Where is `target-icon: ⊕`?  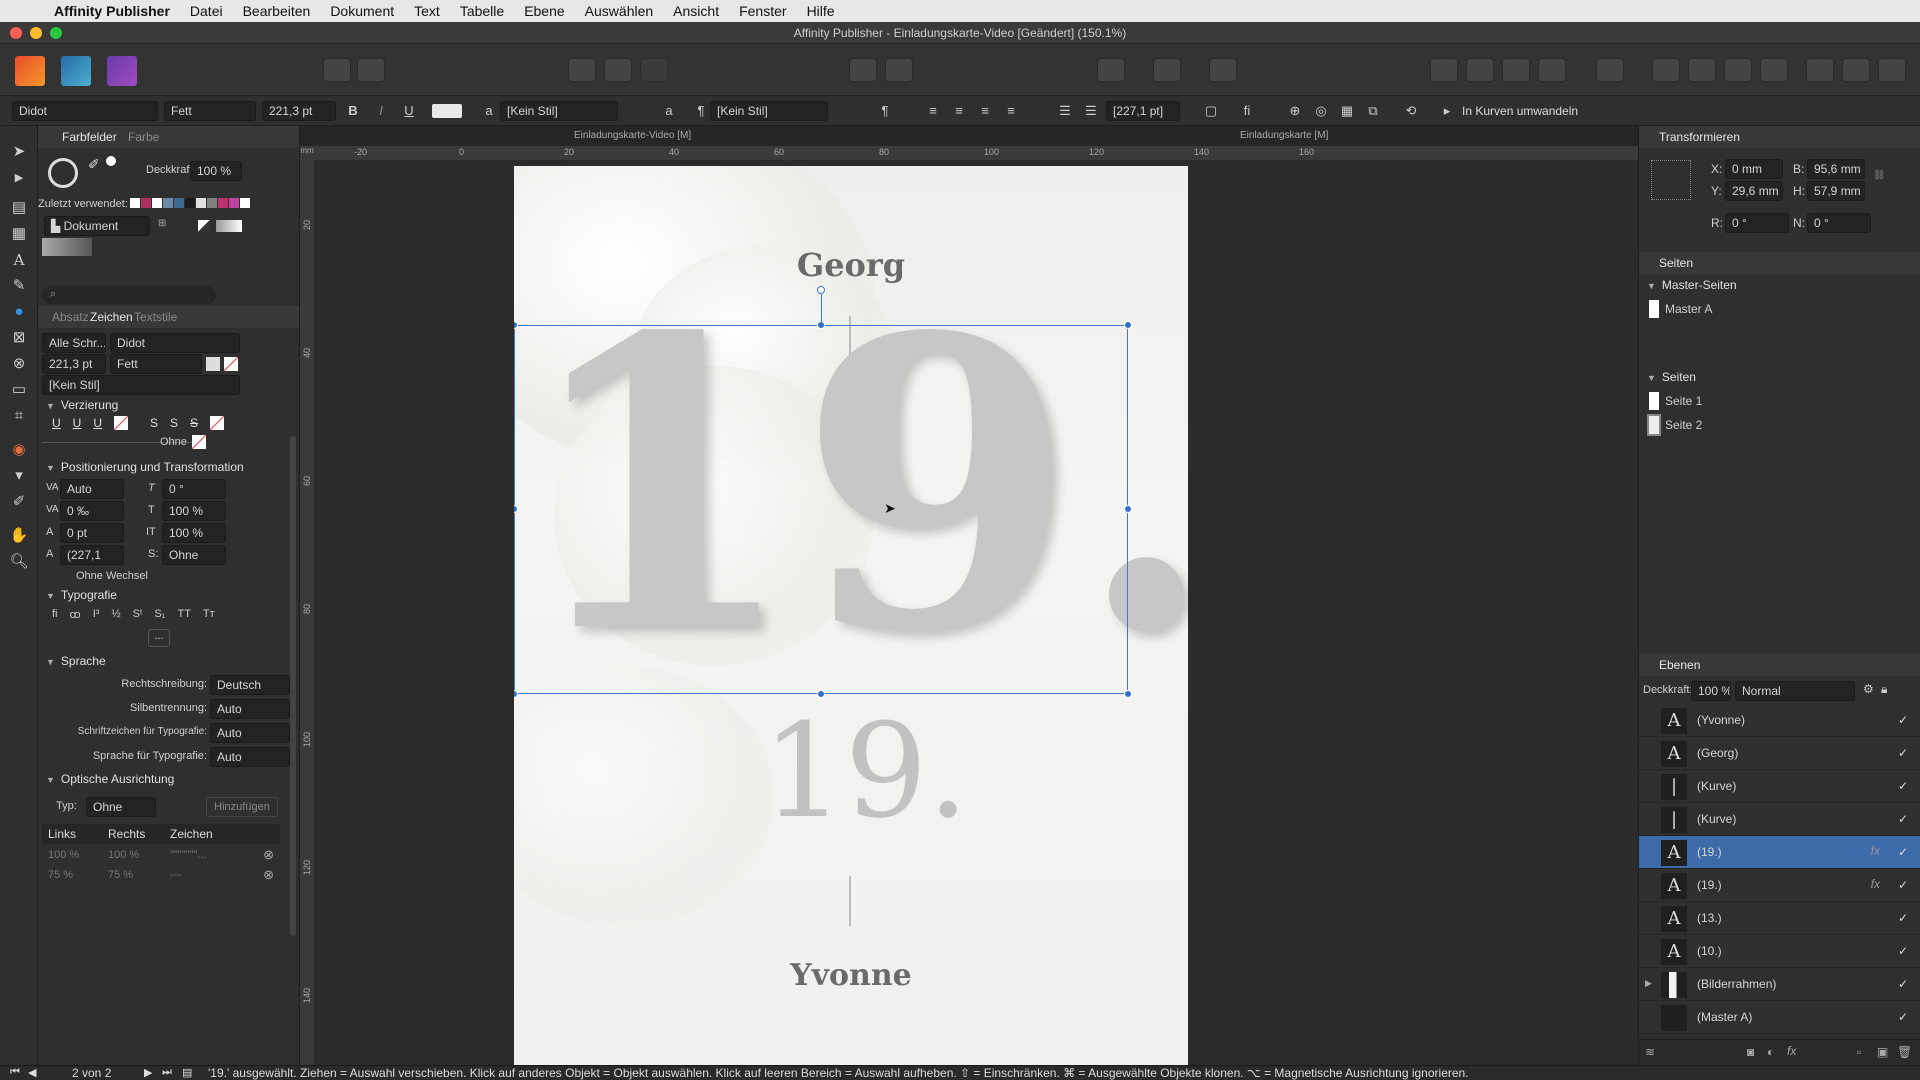
target-icon: ⊕ is located at coordinates (1295, 111).